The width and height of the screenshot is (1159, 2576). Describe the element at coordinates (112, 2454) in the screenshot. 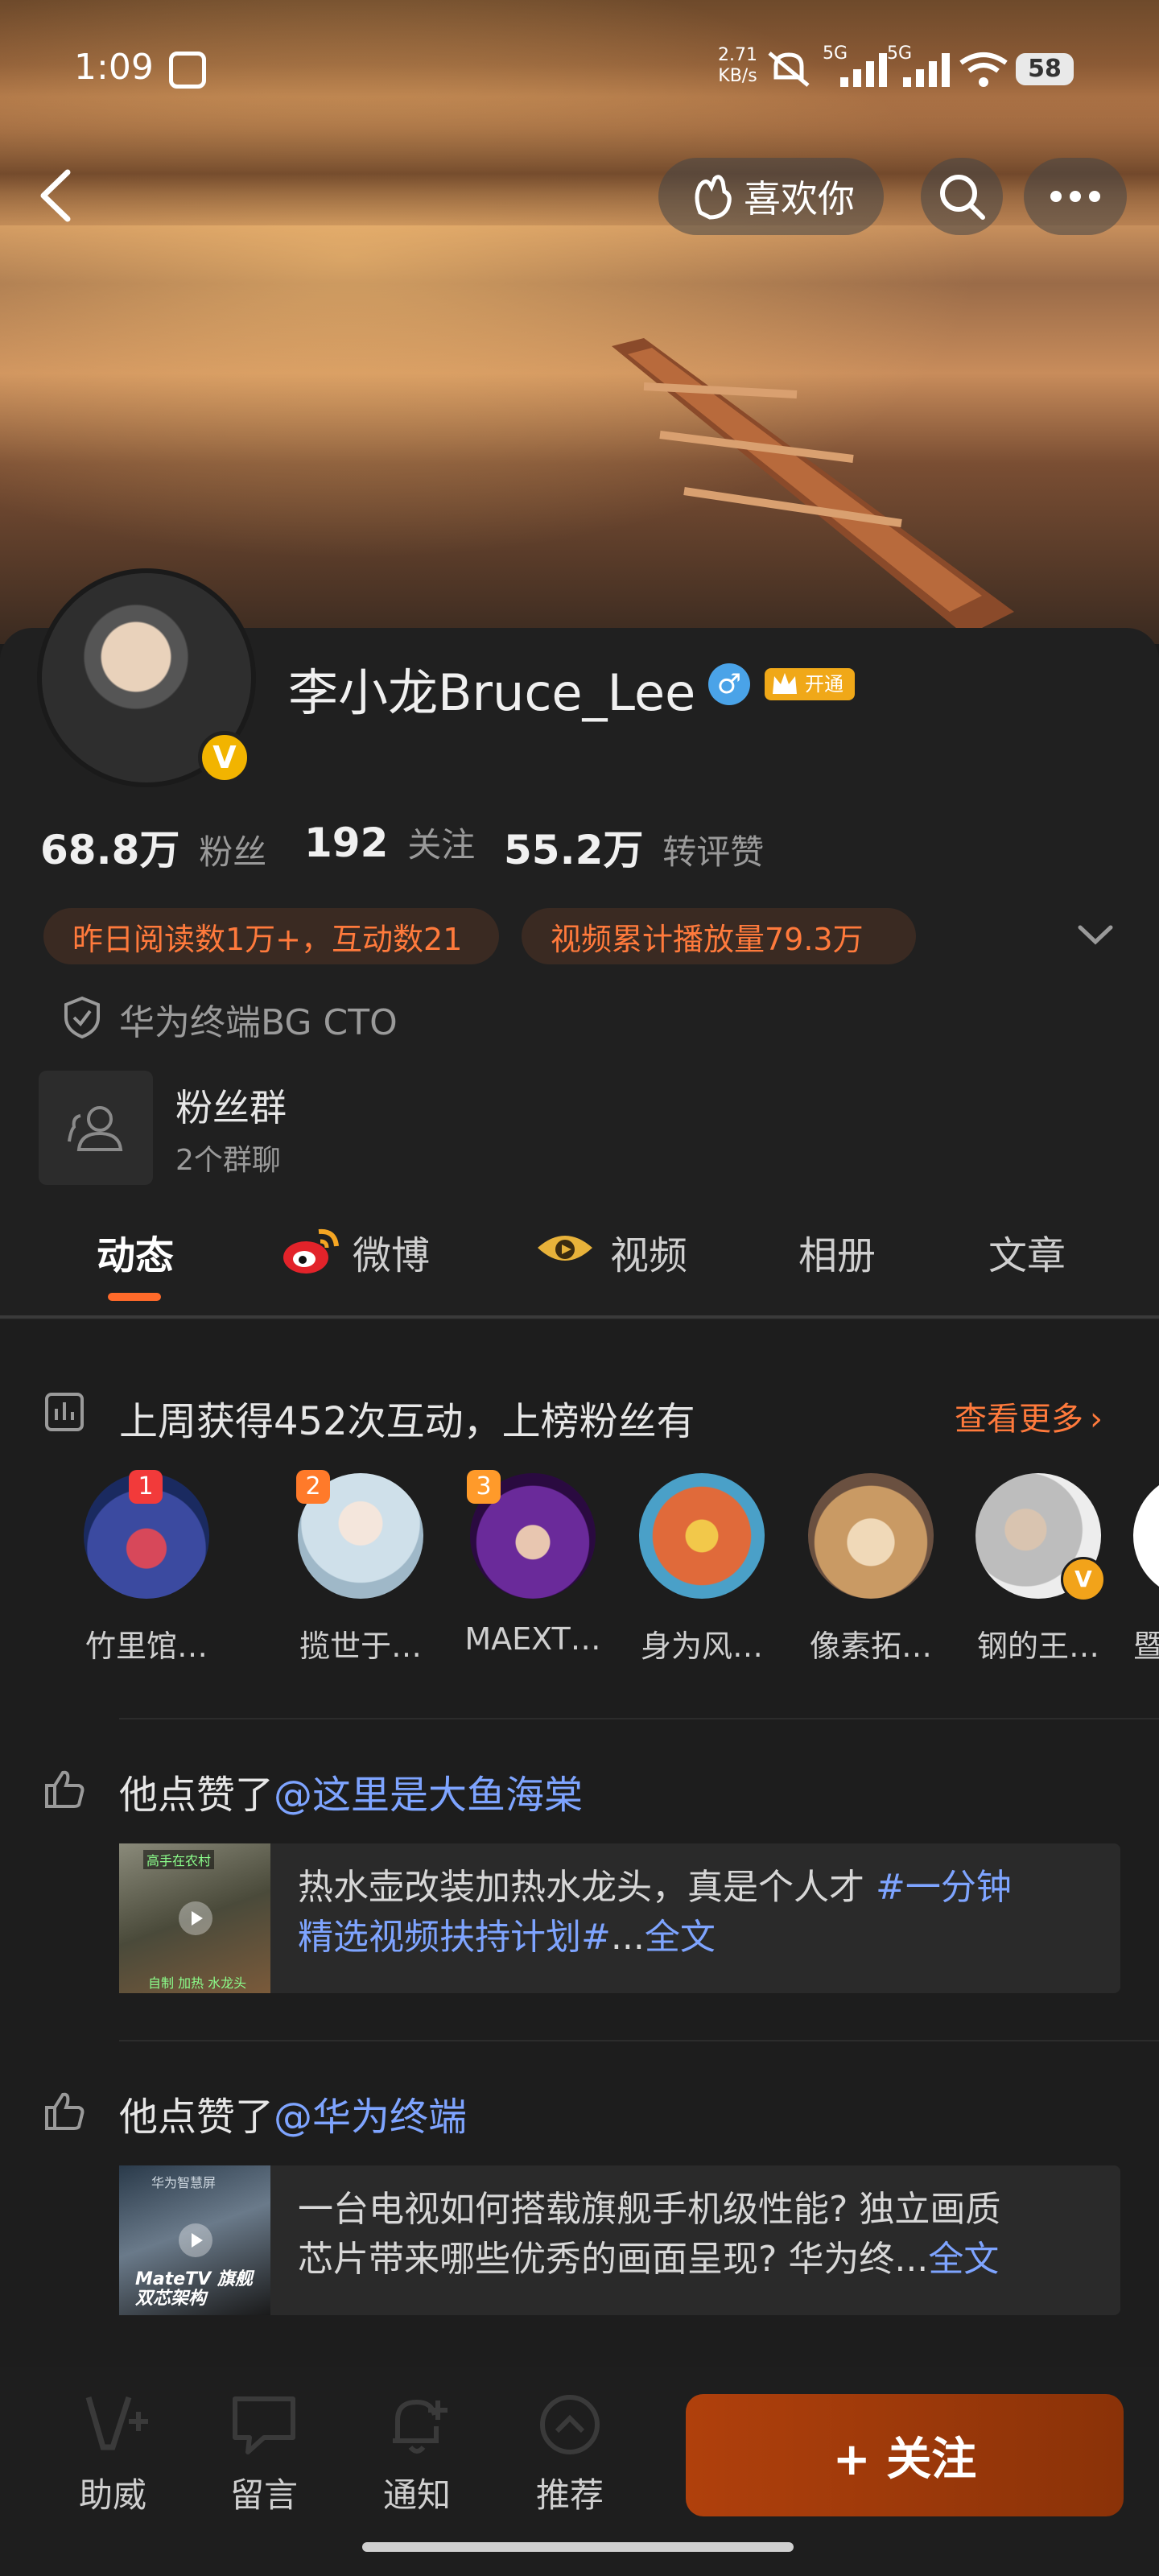

I see `cheer-button: 助威` at that location.